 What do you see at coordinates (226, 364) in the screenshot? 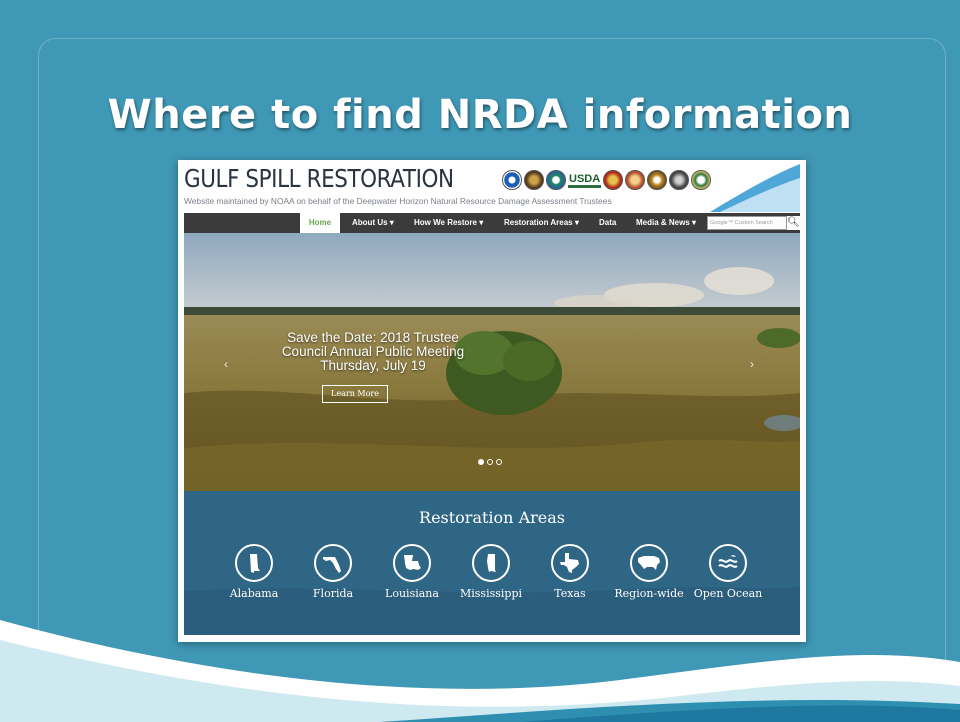
I see `carousel-prev-icon: ‹` at bounding box center [226, 364].